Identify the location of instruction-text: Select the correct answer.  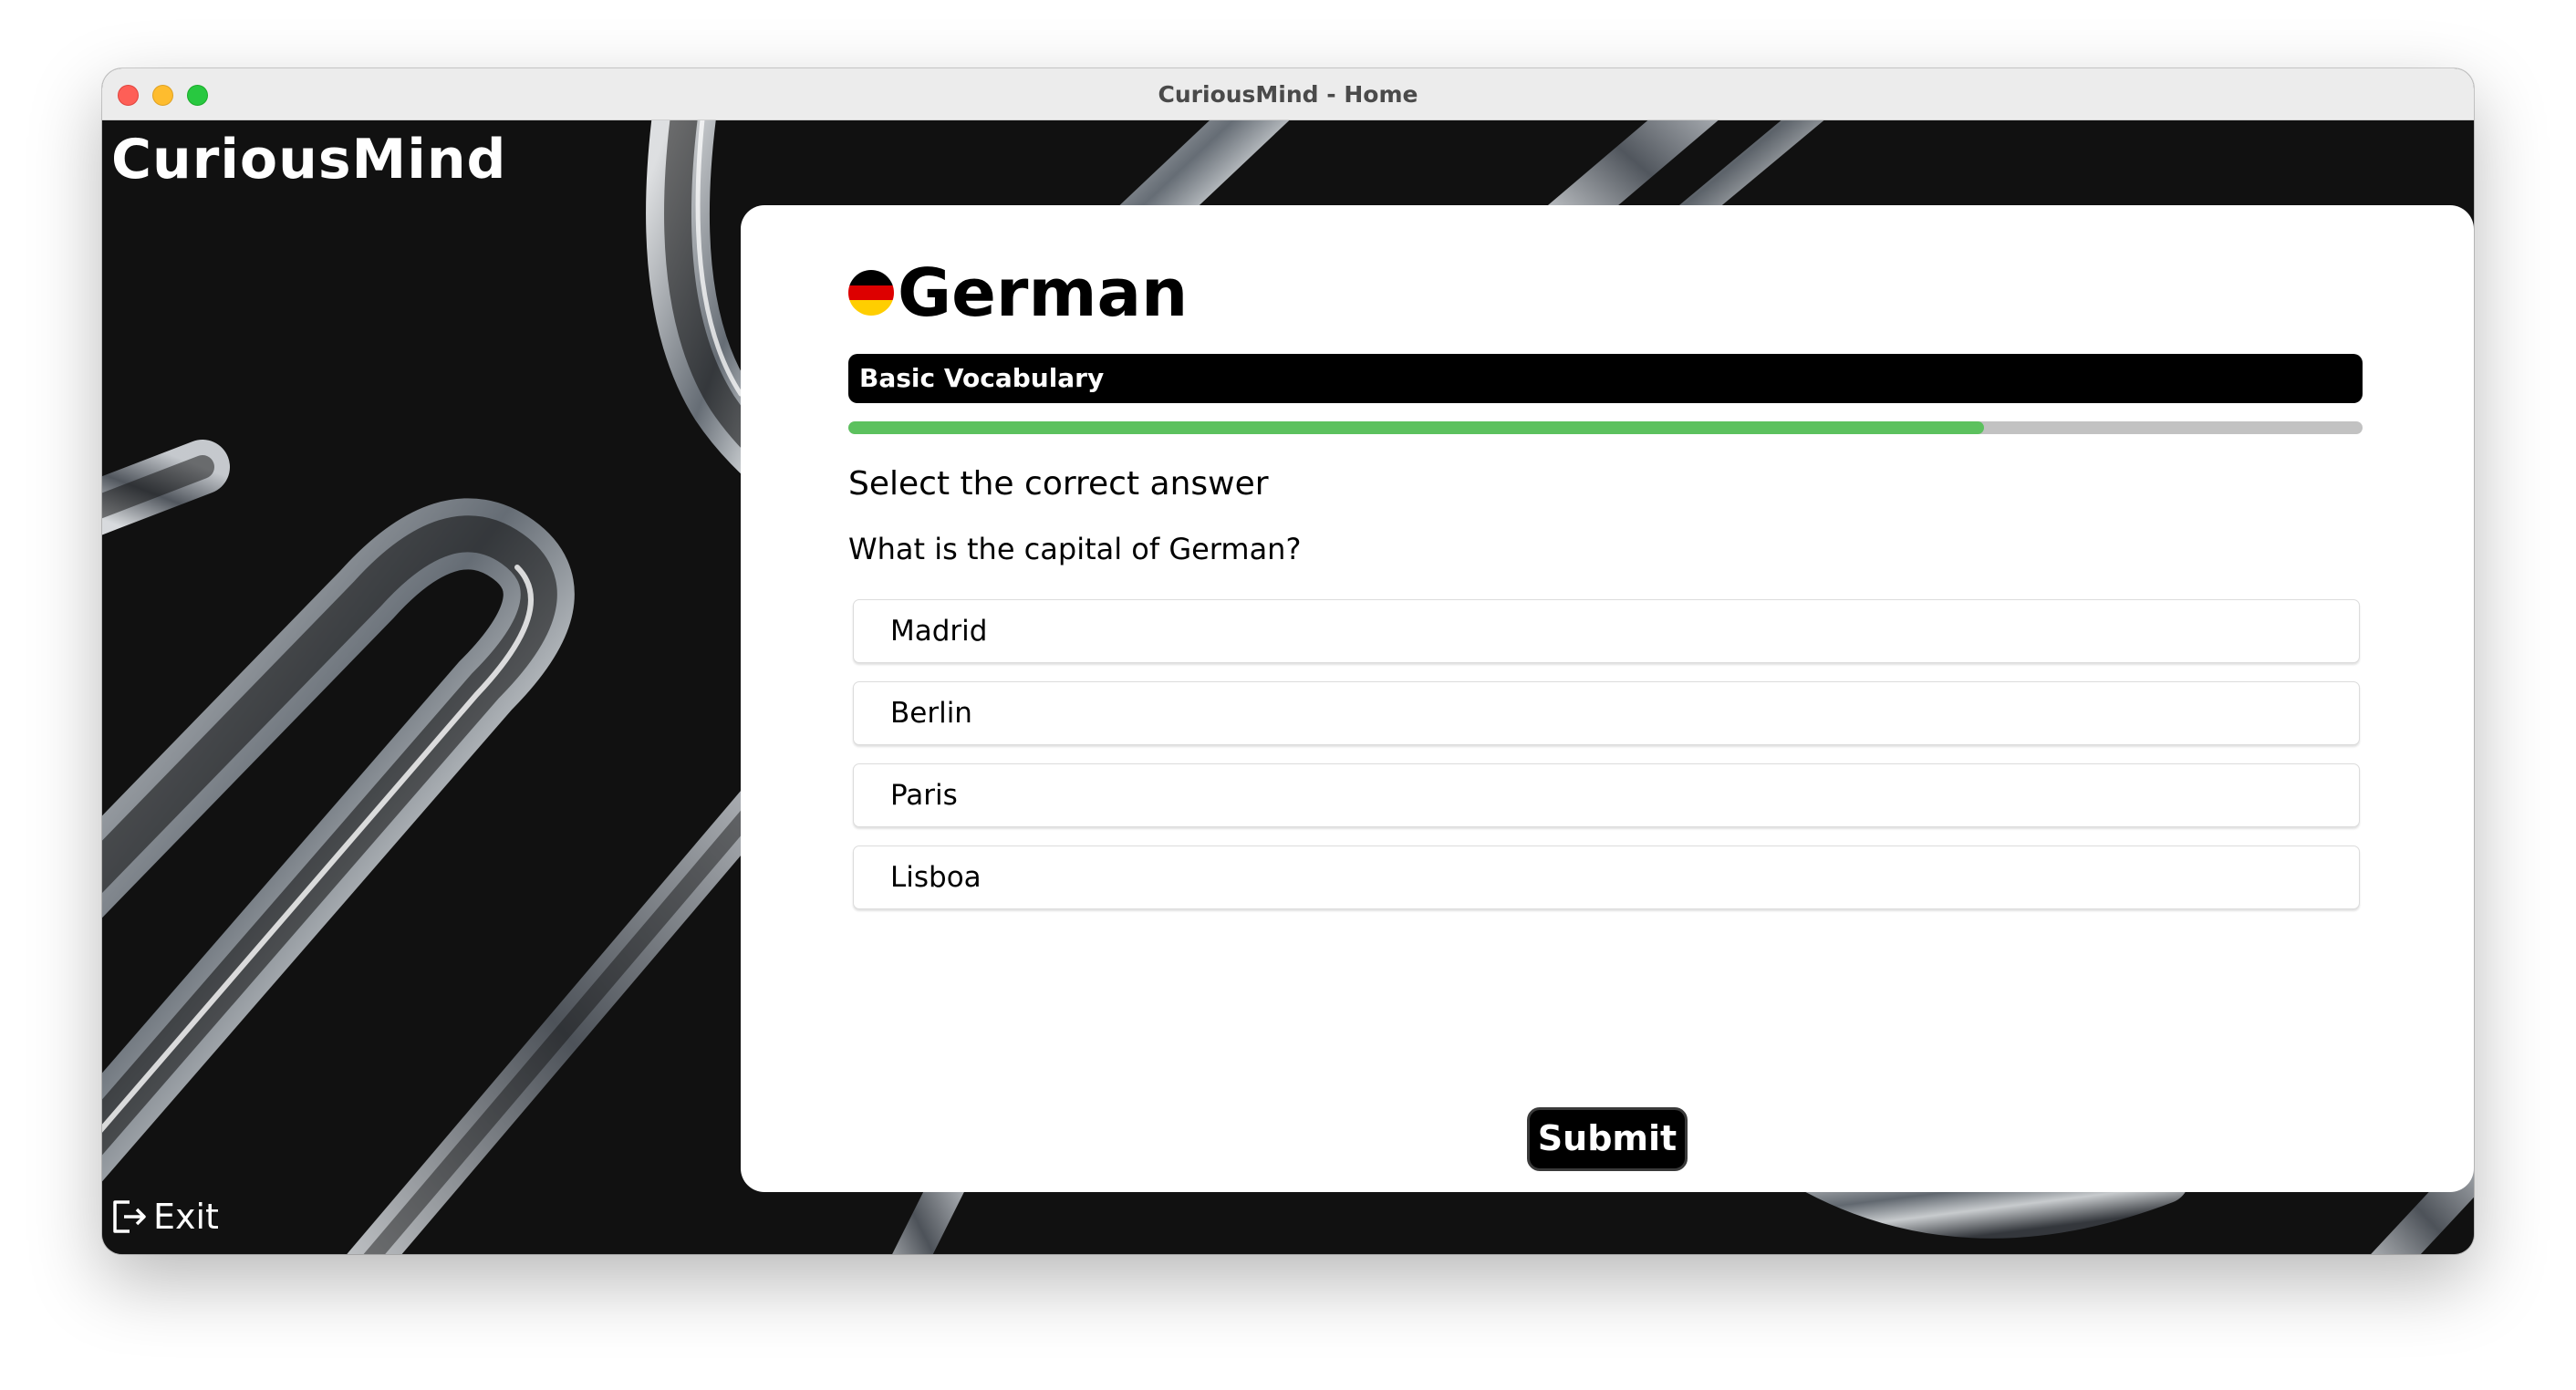
(1058, 484).